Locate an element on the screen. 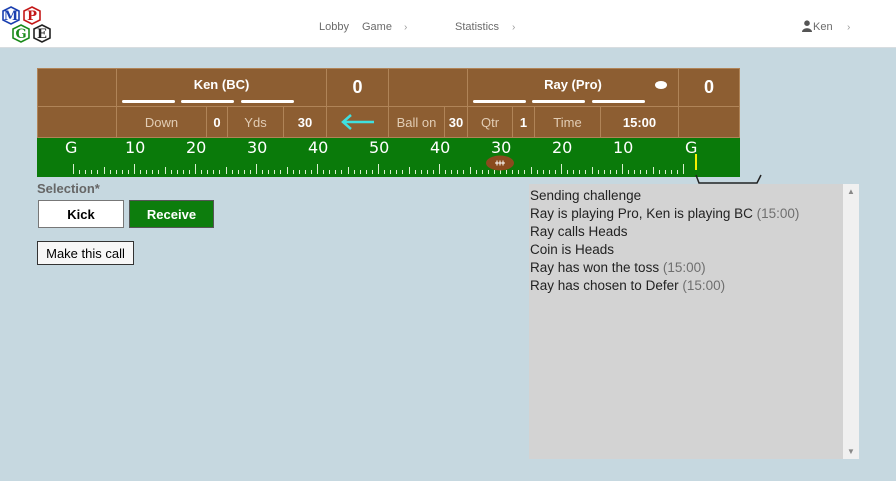 Image resolution: width=896 pixels, height=481 pixels. football-icon is located at coordinates (500, 163).